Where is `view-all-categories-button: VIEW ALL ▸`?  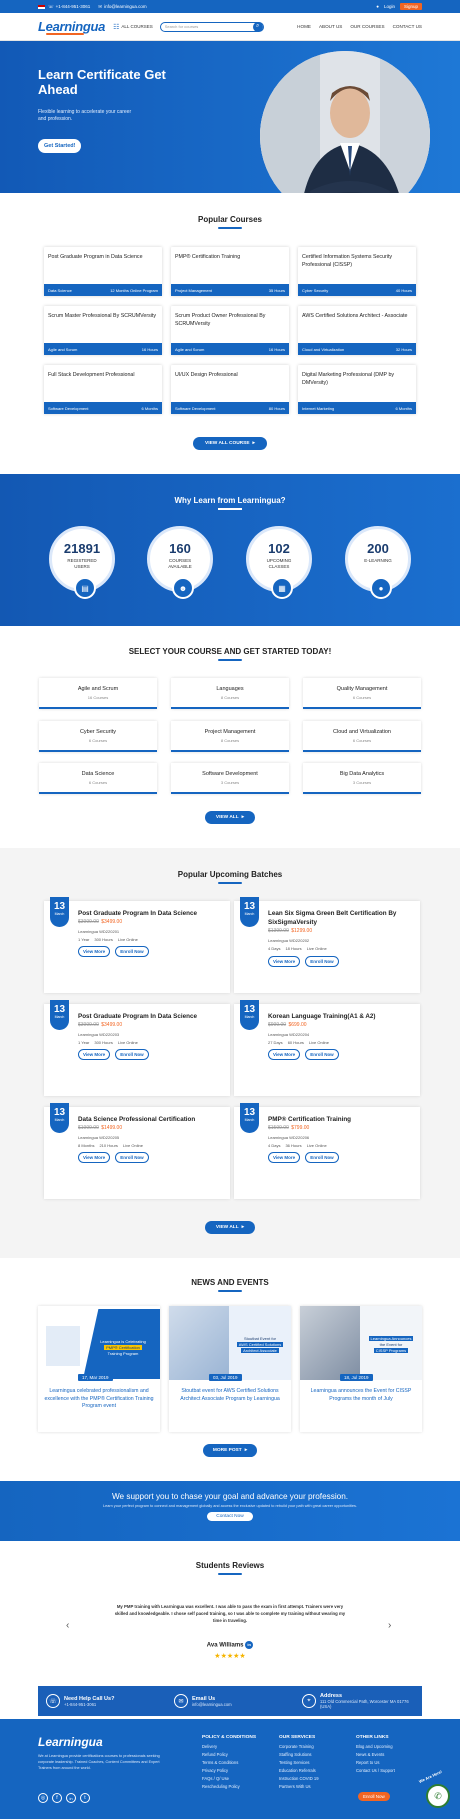
view-all-categories-button: VIEW ALL ▸ is located at coordinates (230, 817).